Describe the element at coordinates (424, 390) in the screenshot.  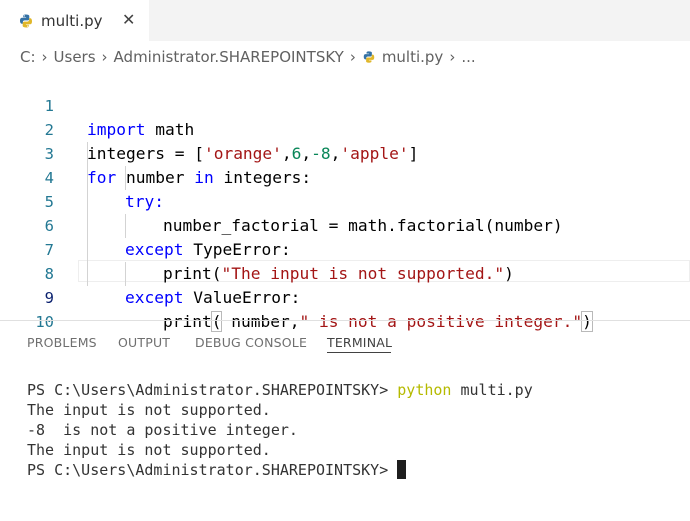
I see `terminal-command: python` at that location.